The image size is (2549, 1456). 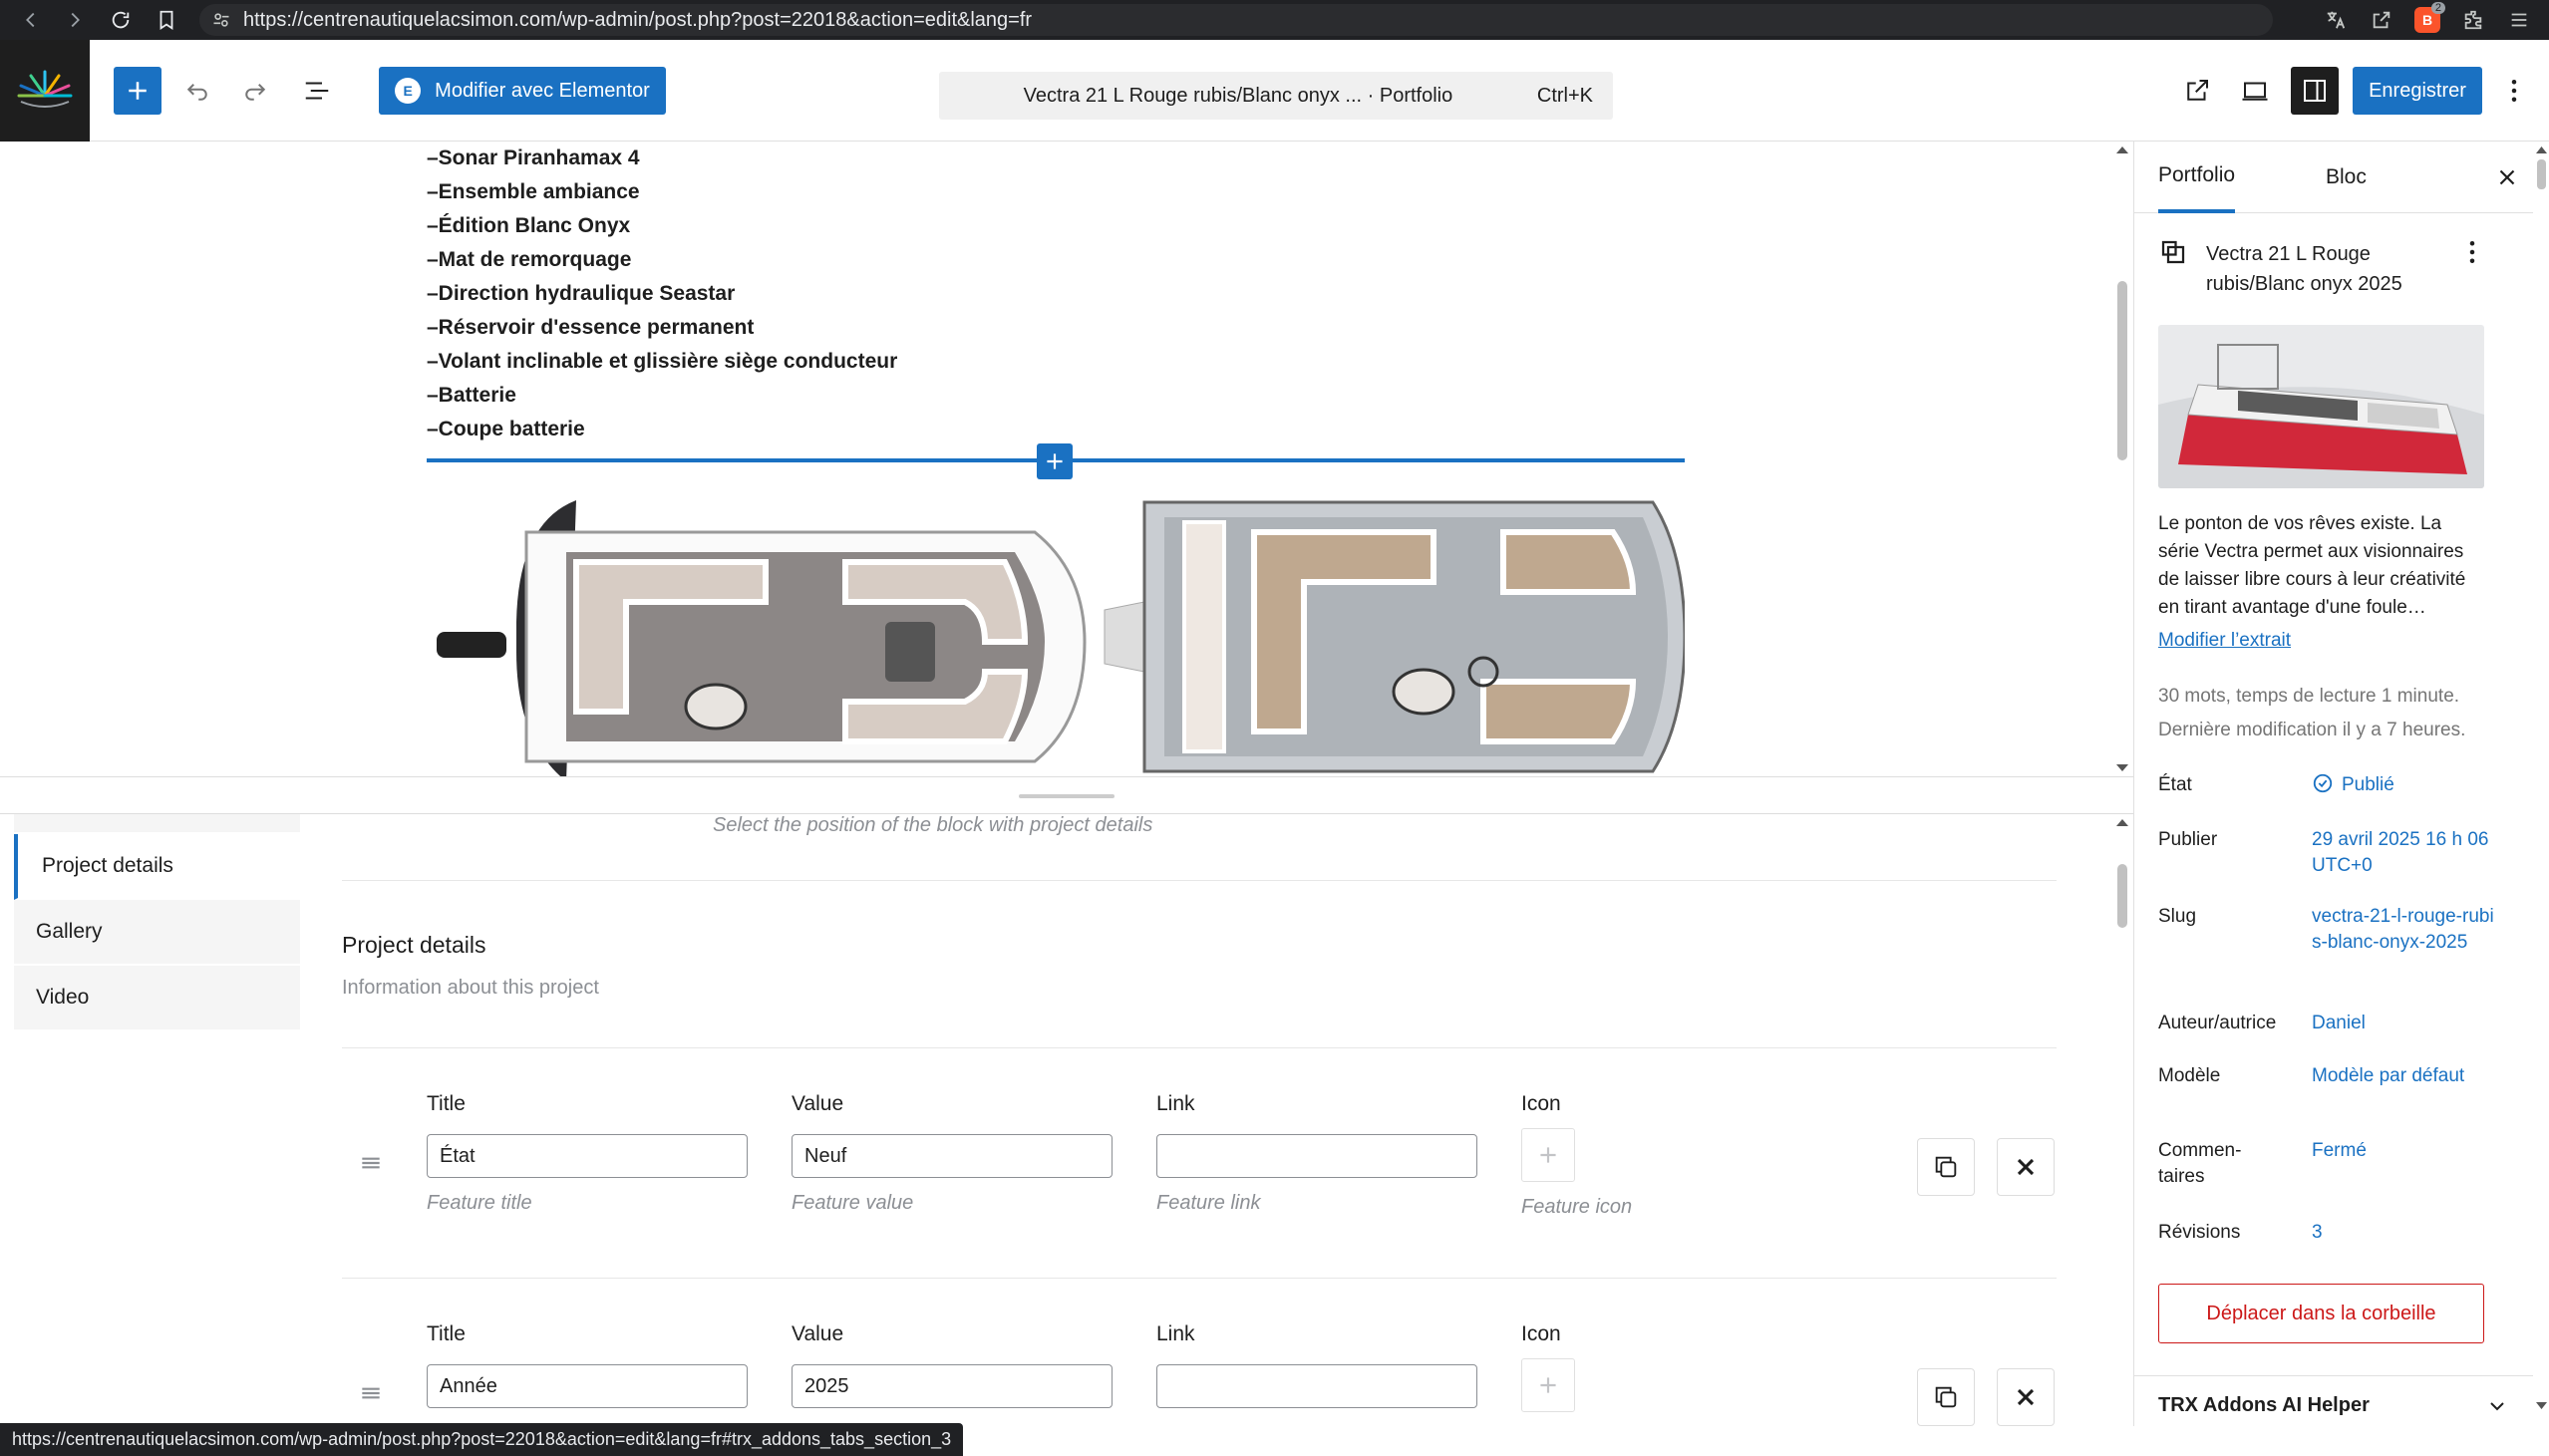 I want to click on tab-video: Video, so click(x=157, y=998).